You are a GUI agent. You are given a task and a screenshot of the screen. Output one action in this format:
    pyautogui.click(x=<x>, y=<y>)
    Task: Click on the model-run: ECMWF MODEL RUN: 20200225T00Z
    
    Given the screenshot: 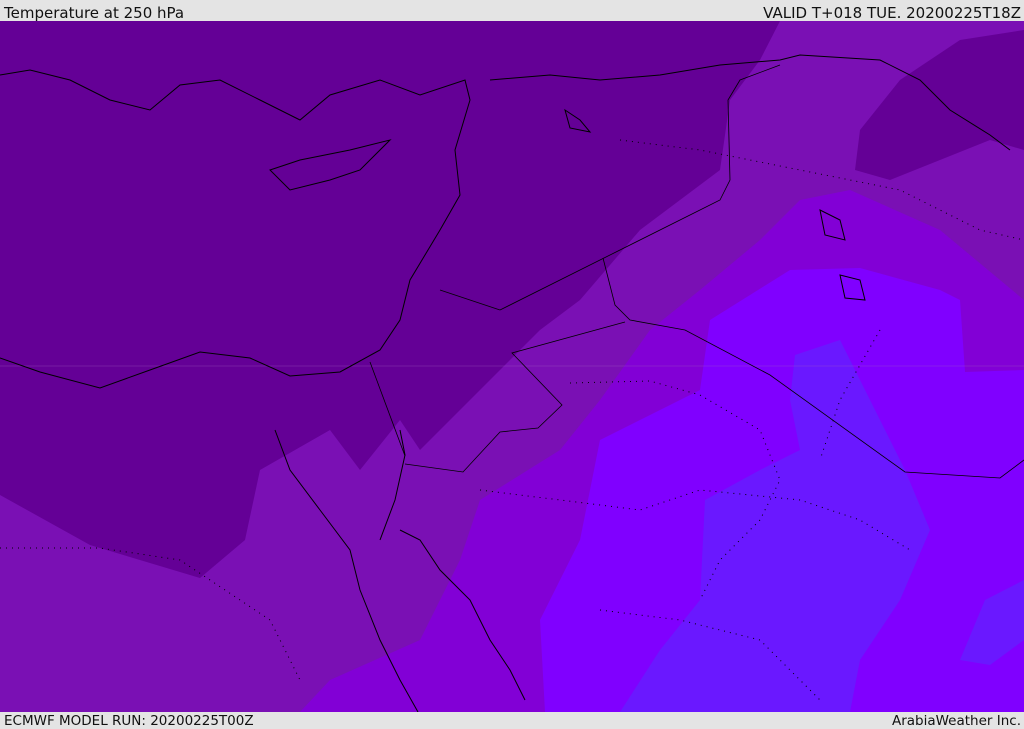 What is the action you would take?
    pyautogui.click(x=129, y=721)
    